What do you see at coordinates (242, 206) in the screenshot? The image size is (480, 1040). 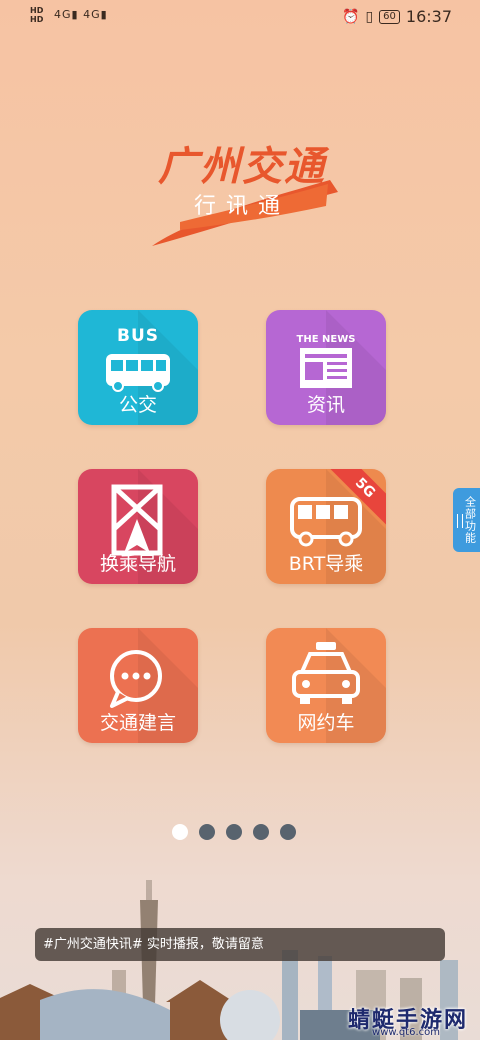 I see `logo-subtitle: 行讯通` at bounding box center [242, 206].